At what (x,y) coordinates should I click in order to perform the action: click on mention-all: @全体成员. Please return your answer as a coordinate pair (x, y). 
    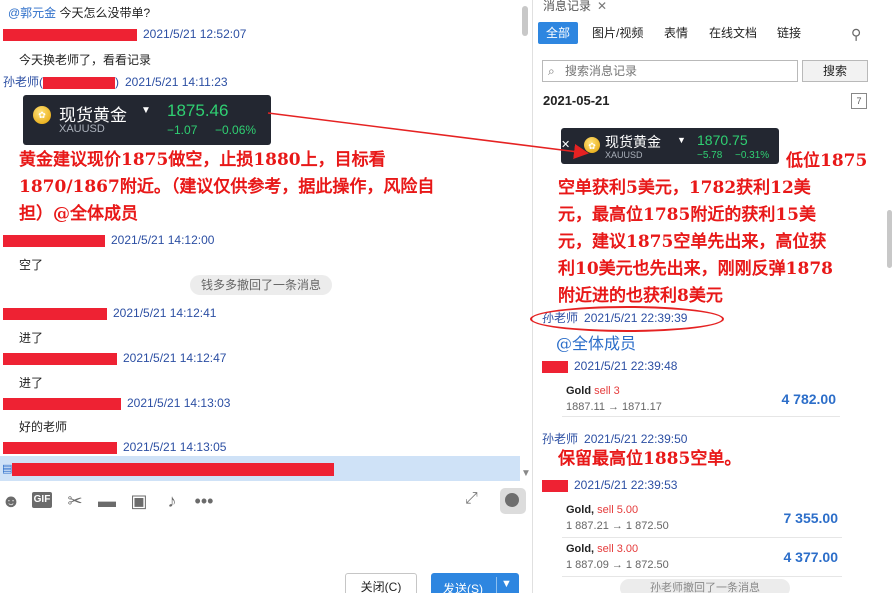
    Looking at the image, I should click on (596, 342).